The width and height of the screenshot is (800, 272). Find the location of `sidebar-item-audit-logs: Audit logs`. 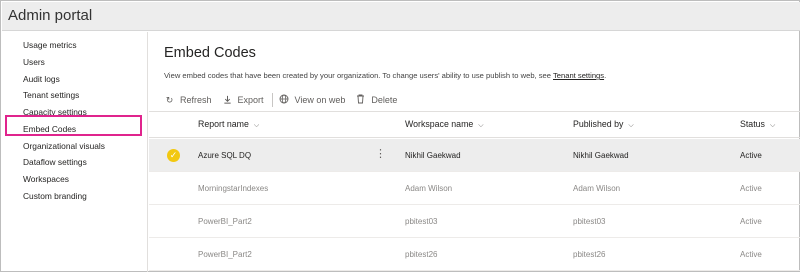

sidebar-item-audit-logs: Audit logs is located at coordinates (41, 79).